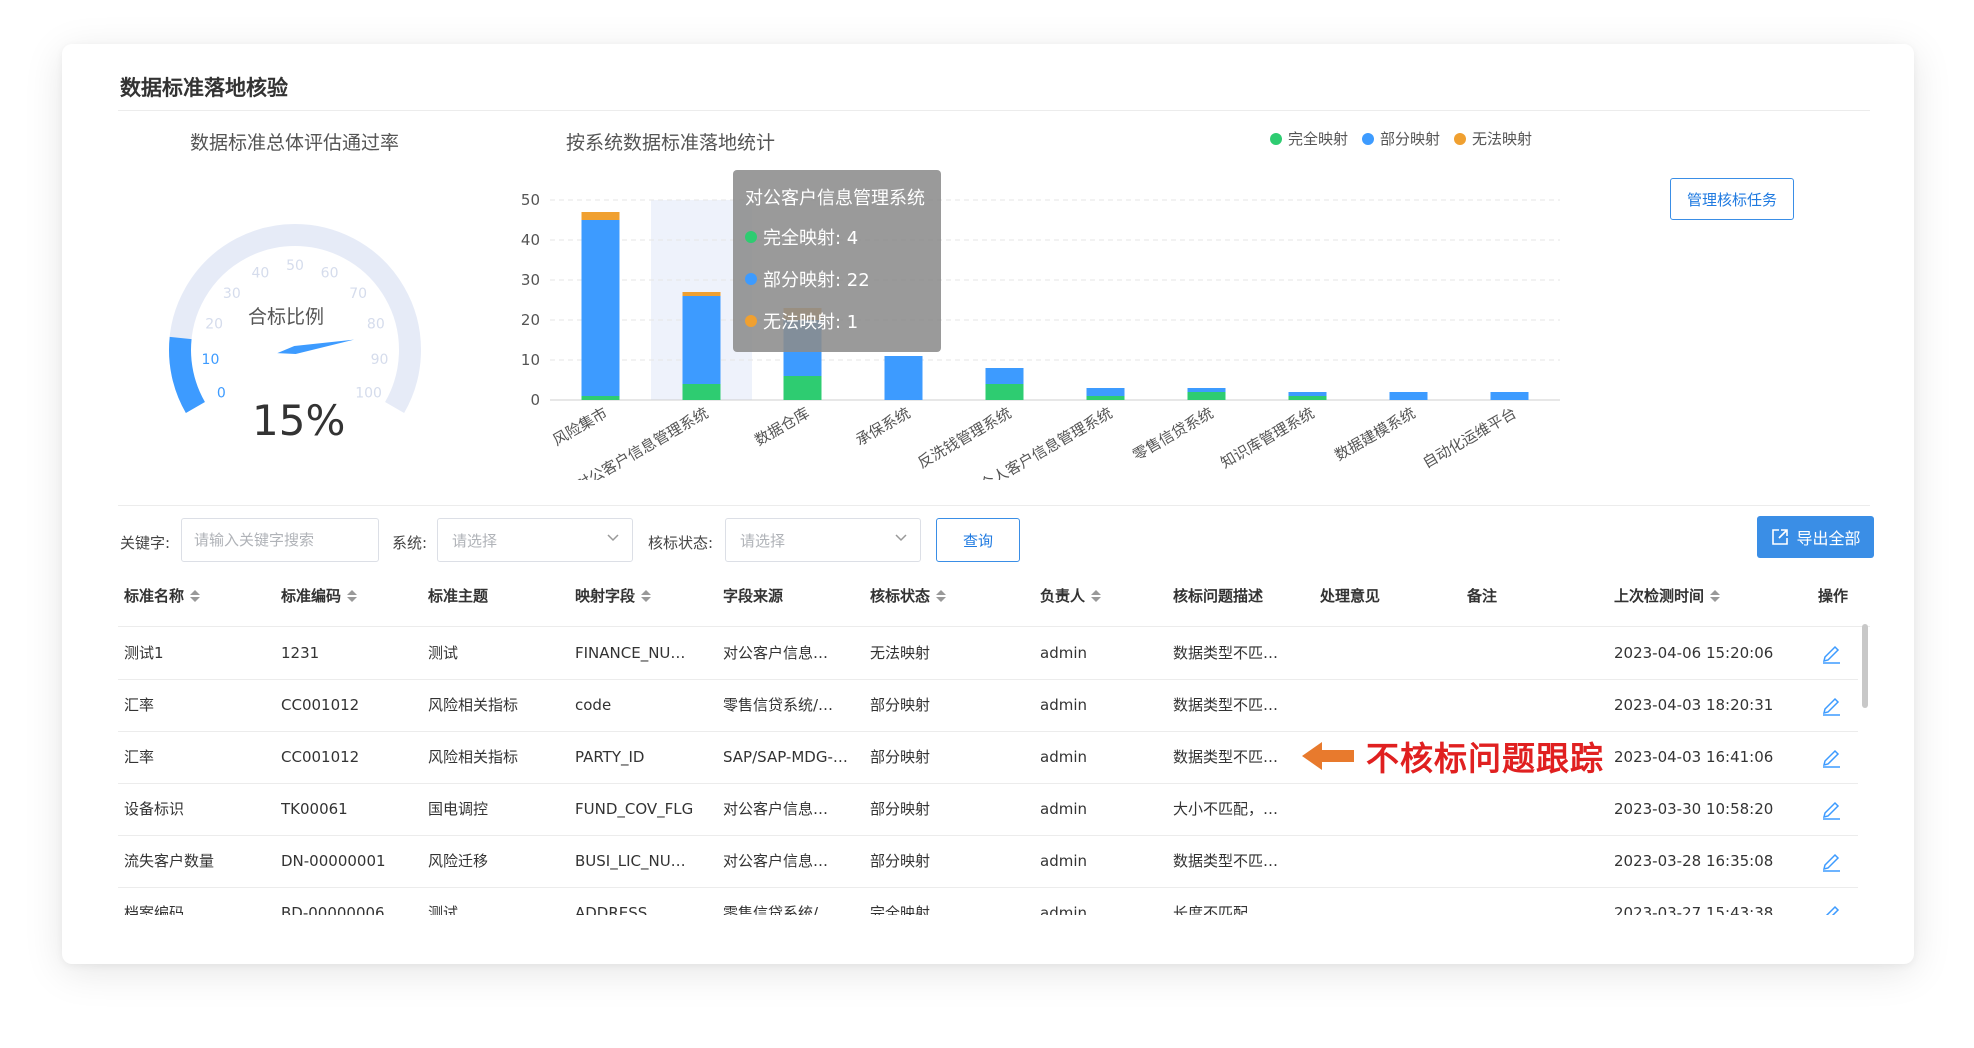 The image size is (1974, 1048). Describe the element at coordinates (1694, 909) in the screenshot. I see `table-cell: 2023-03-27 15:43:38` at that location.